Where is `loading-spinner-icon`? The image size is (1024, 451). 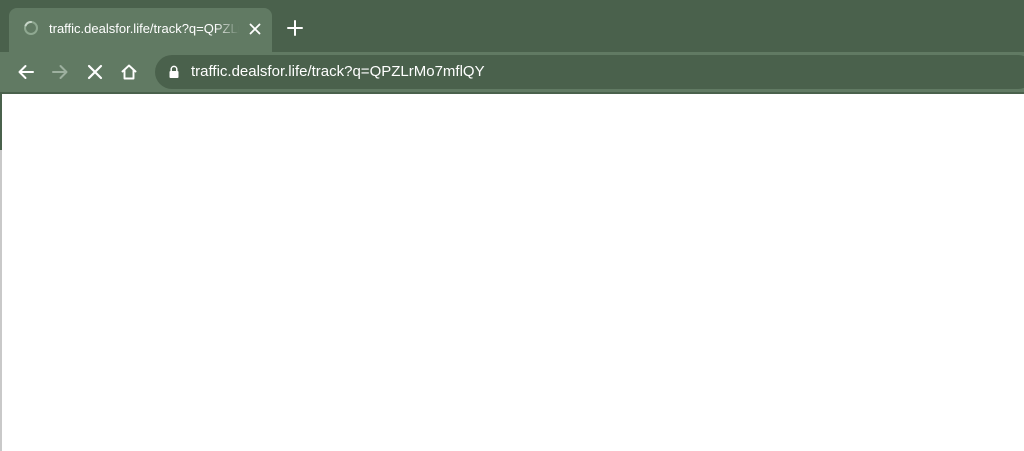
loading-spinner-icon is located at coordinates (31, 28).